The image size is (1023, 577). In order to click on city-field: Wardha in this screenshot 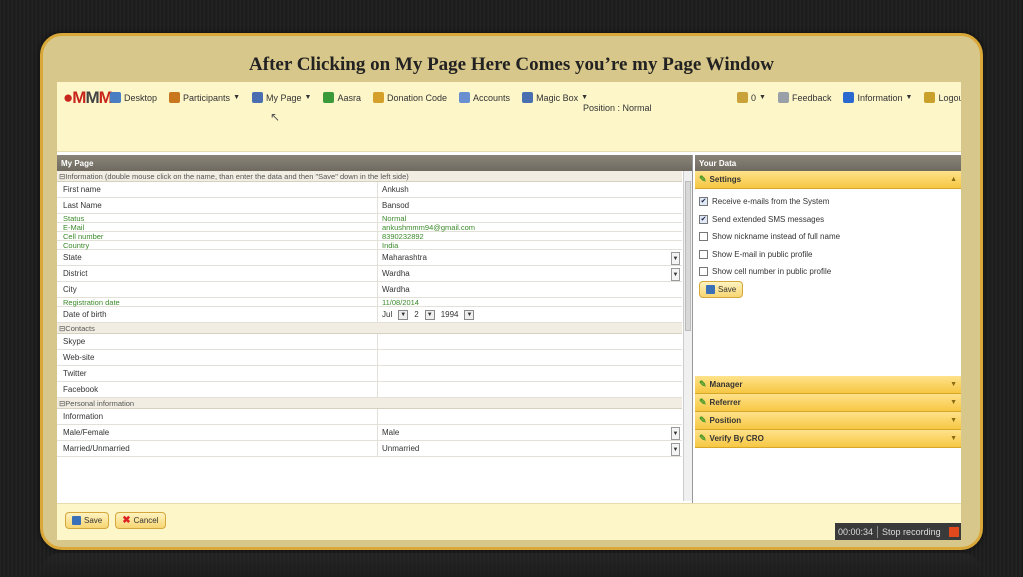, I will do `click(529, 289)`.